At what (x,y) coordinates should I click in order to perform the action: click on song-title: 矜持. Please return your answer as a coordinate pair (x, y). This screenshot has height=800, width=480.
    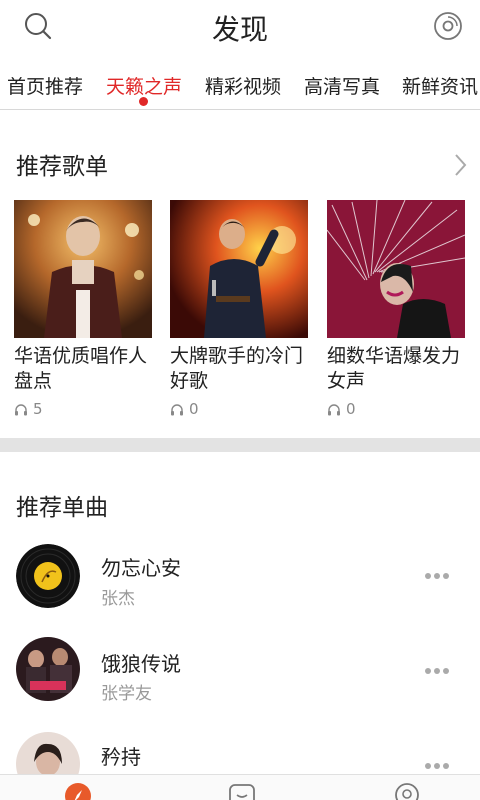
    Looking at the image, I should click on (121, 757).